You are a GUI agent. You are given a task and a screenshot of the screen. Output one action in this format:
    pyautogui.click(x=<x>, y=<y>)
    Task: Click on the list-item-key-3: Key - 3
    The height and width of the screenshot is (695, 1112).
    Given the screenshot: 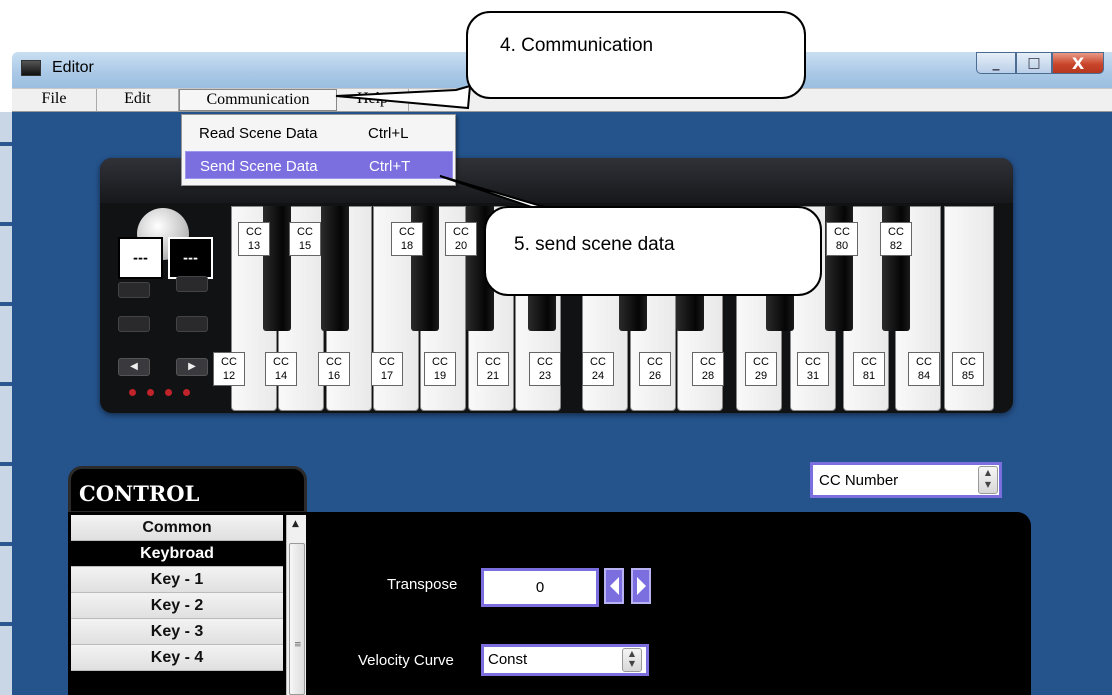 What is the action you would take?
    pyautogui.click(x=177, y=632)
    